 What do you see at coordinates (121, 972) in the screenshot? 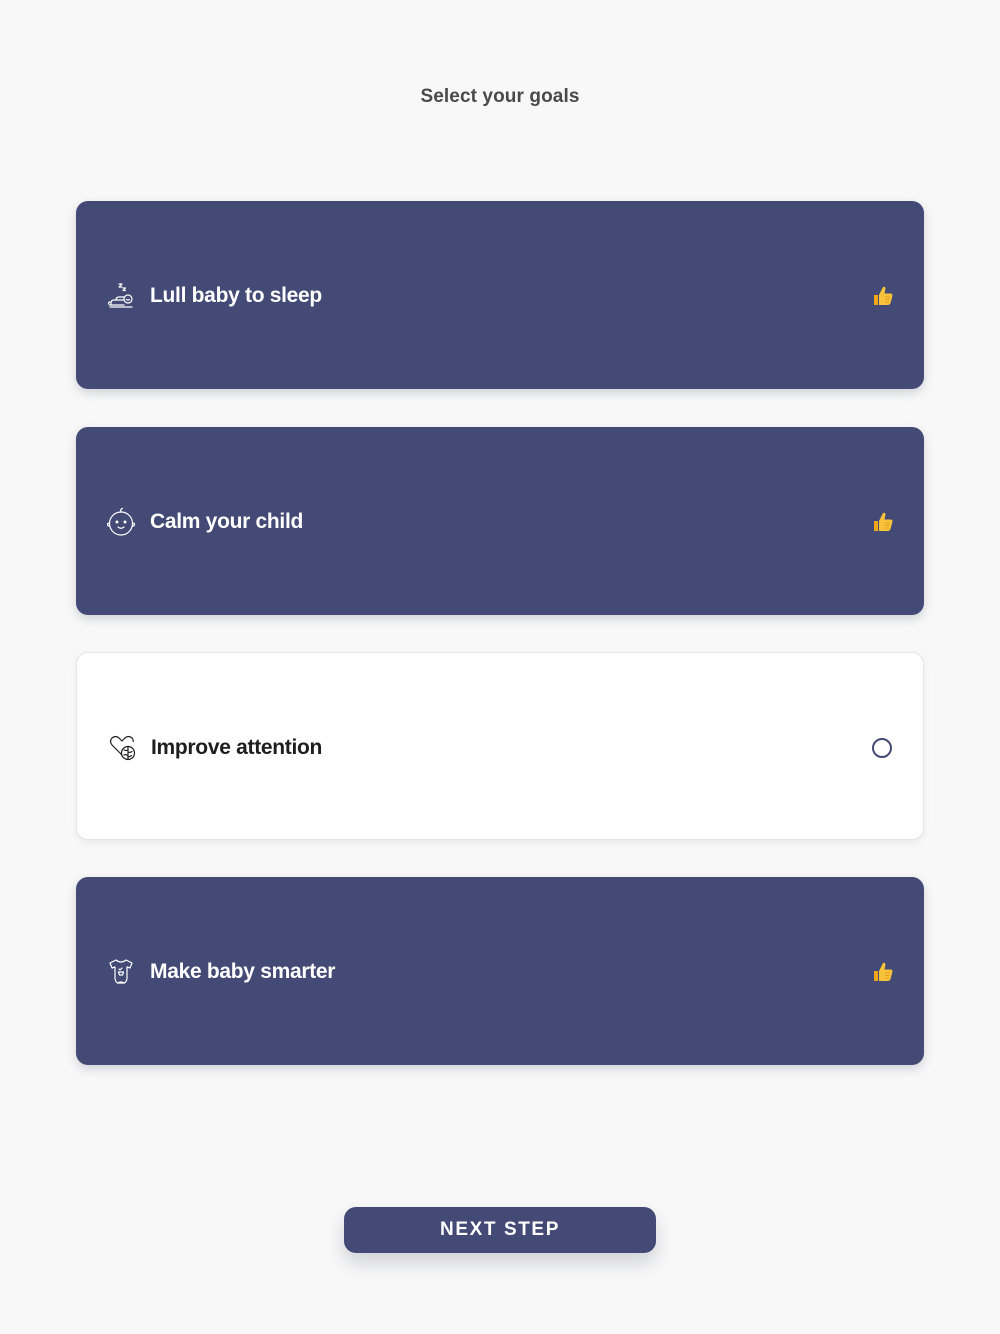
I see `baby-onesie-icon` at bounding box center [121, 972].